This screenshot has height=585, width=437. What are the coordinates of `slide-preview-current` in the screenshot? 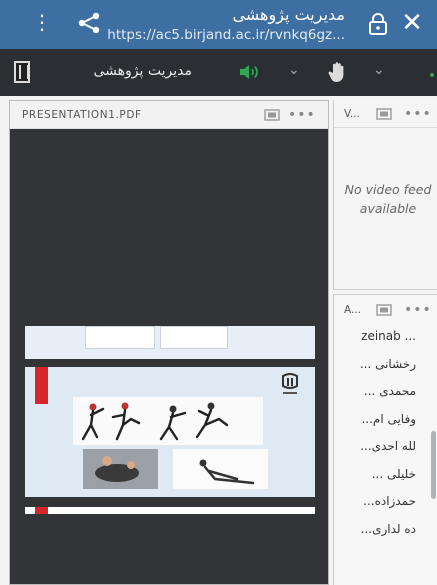 It's located at (170, 432).